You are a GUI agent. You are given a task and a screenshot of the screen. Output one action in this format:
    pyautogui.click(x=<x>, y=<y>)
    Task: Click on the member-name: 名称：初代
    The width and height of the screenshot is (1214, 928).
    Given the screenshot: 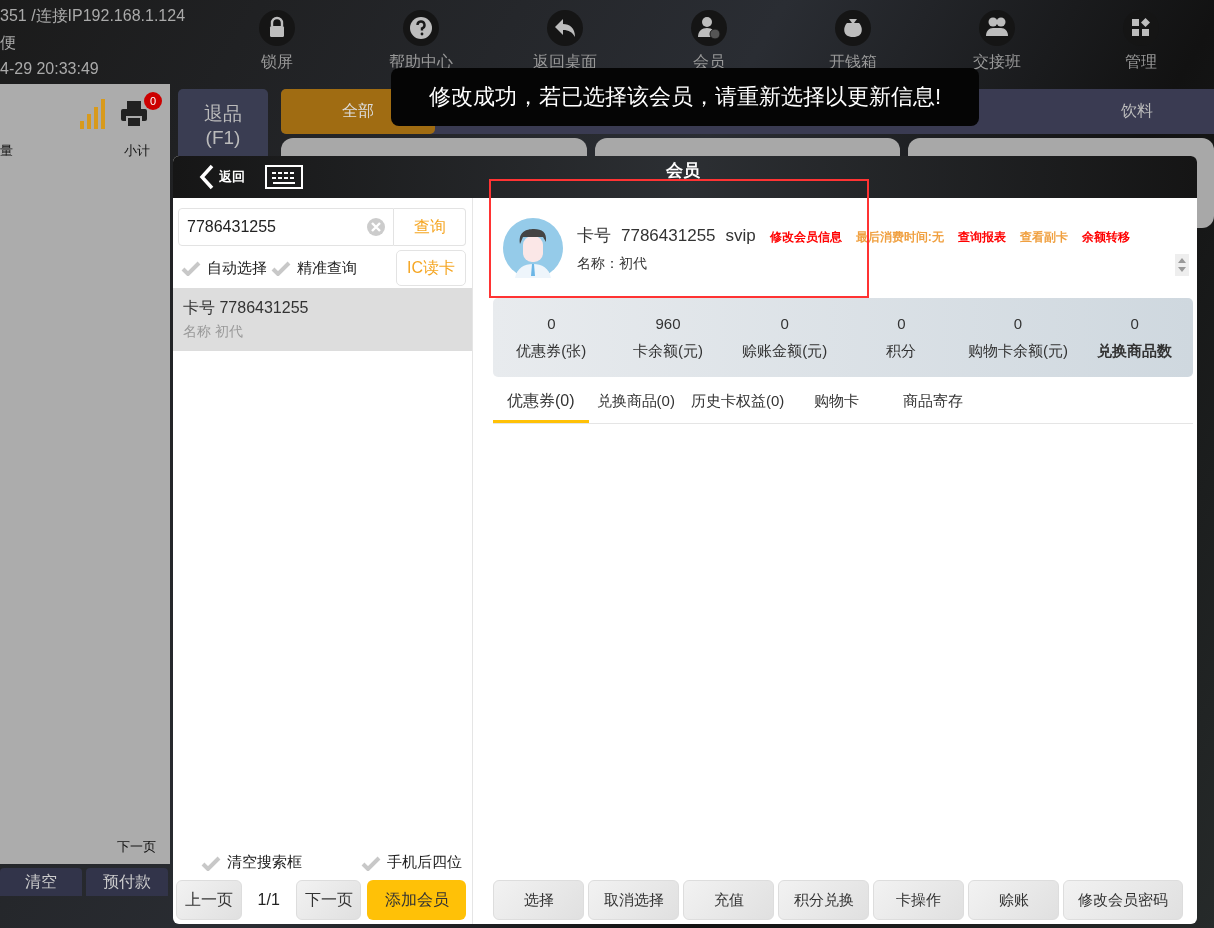 What is the action you would take?
    pyautogui.click(x=612, y=263)
    